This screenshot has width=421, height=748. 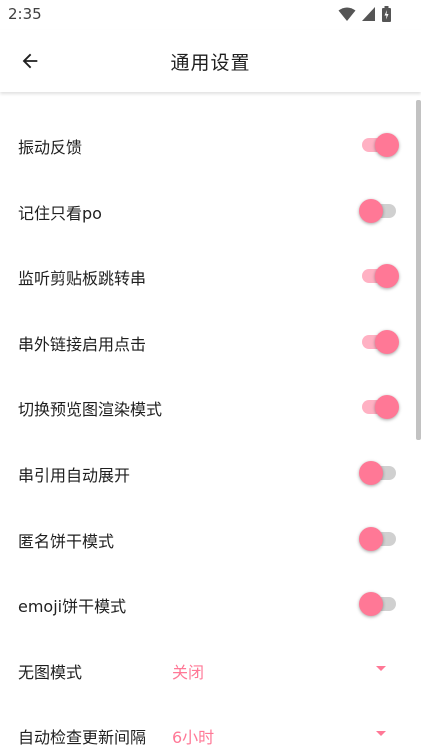 I want to click on setting-label: 串引用自动展开, so click(x=74, y=475).